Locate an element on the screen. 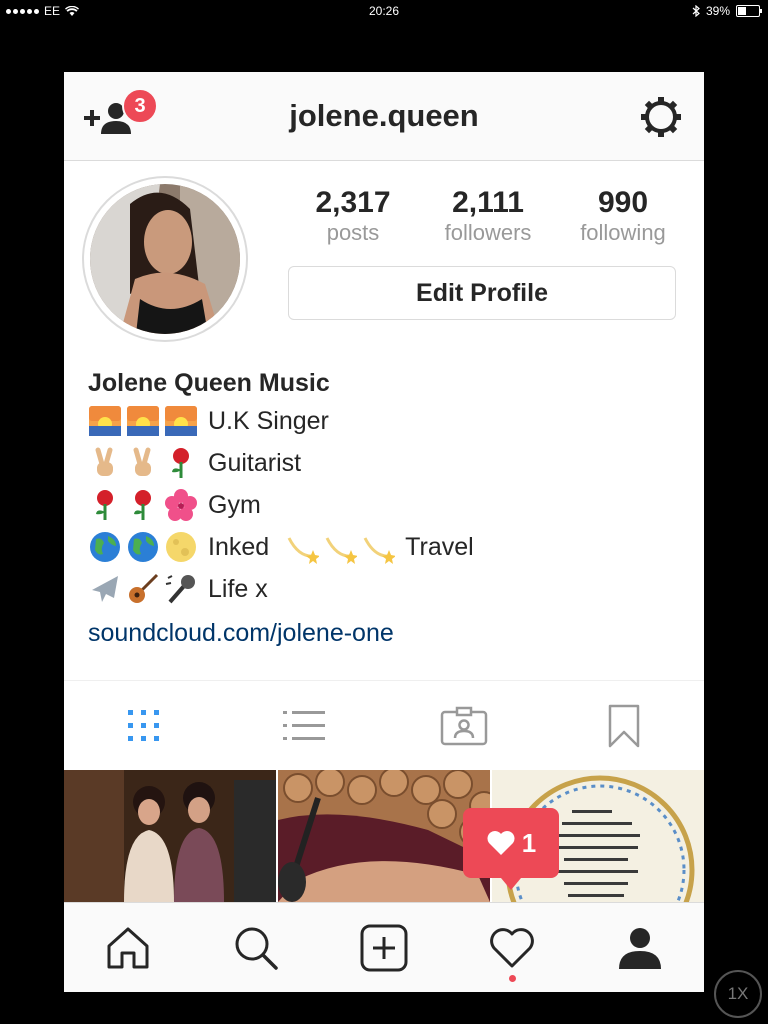  bio-text: Gym is located at coordinates (234, 505).